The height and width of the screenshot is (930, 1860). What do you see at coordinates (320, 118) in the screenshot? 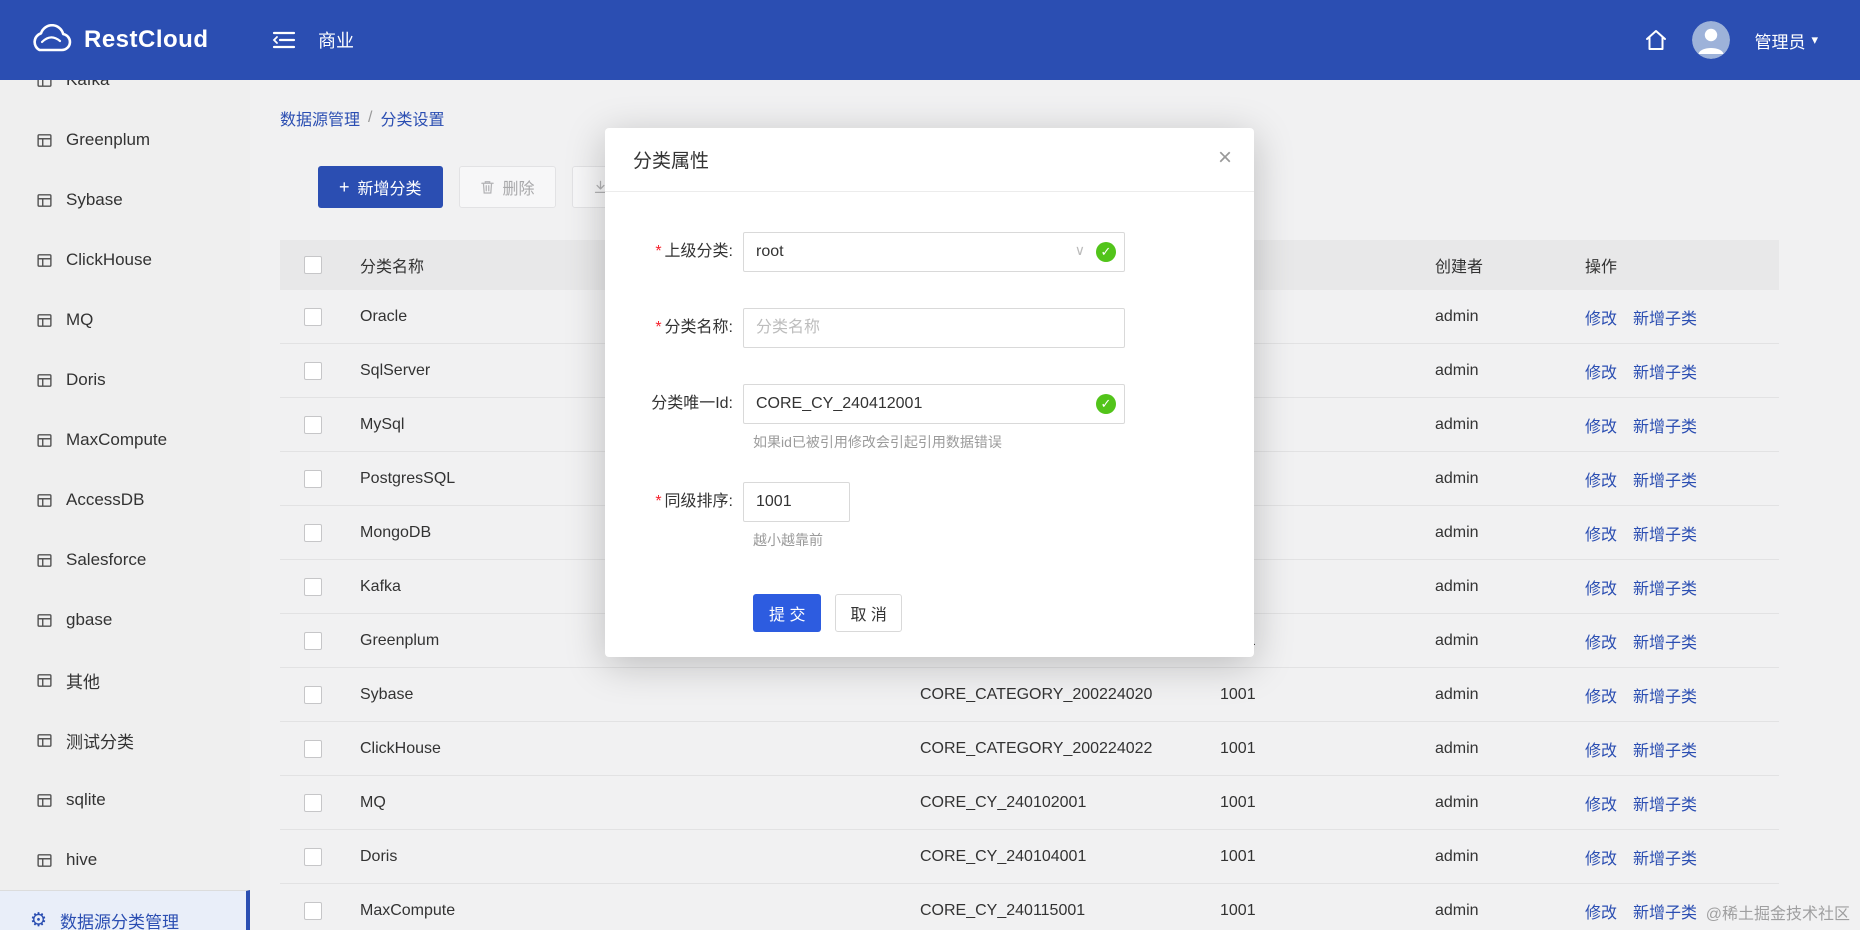
I see `breadcrumb-datasource: 数据源管理` at bounding box center [320, 118].